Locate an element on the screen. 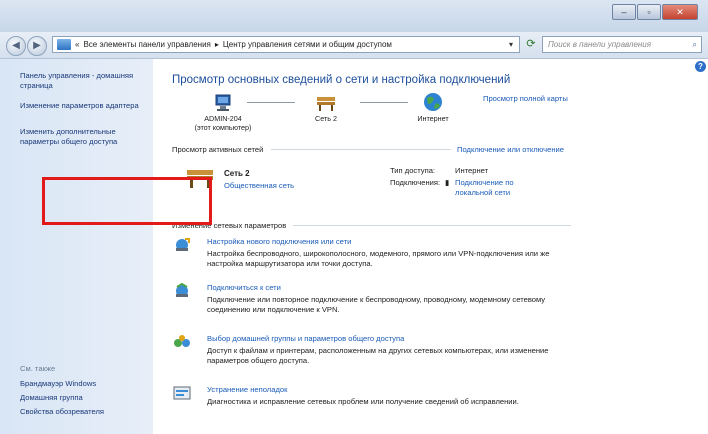  view-full-map-link: Просмотр полной карты is located at coordinates (525, 98).